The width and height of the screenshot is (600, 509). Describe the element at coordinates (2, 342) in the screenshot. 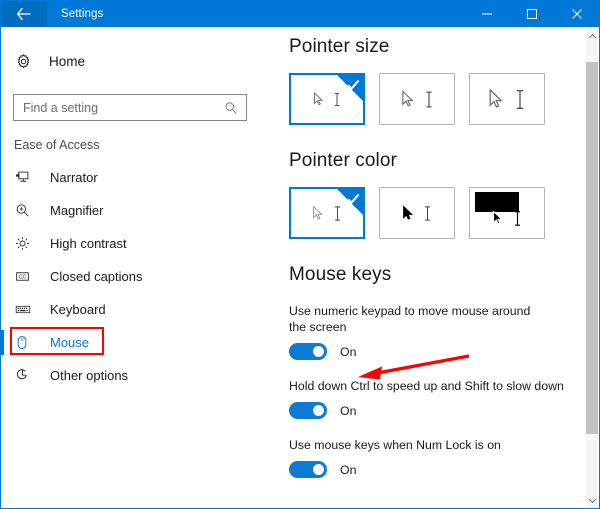

I see `selection-indicator` at that location.